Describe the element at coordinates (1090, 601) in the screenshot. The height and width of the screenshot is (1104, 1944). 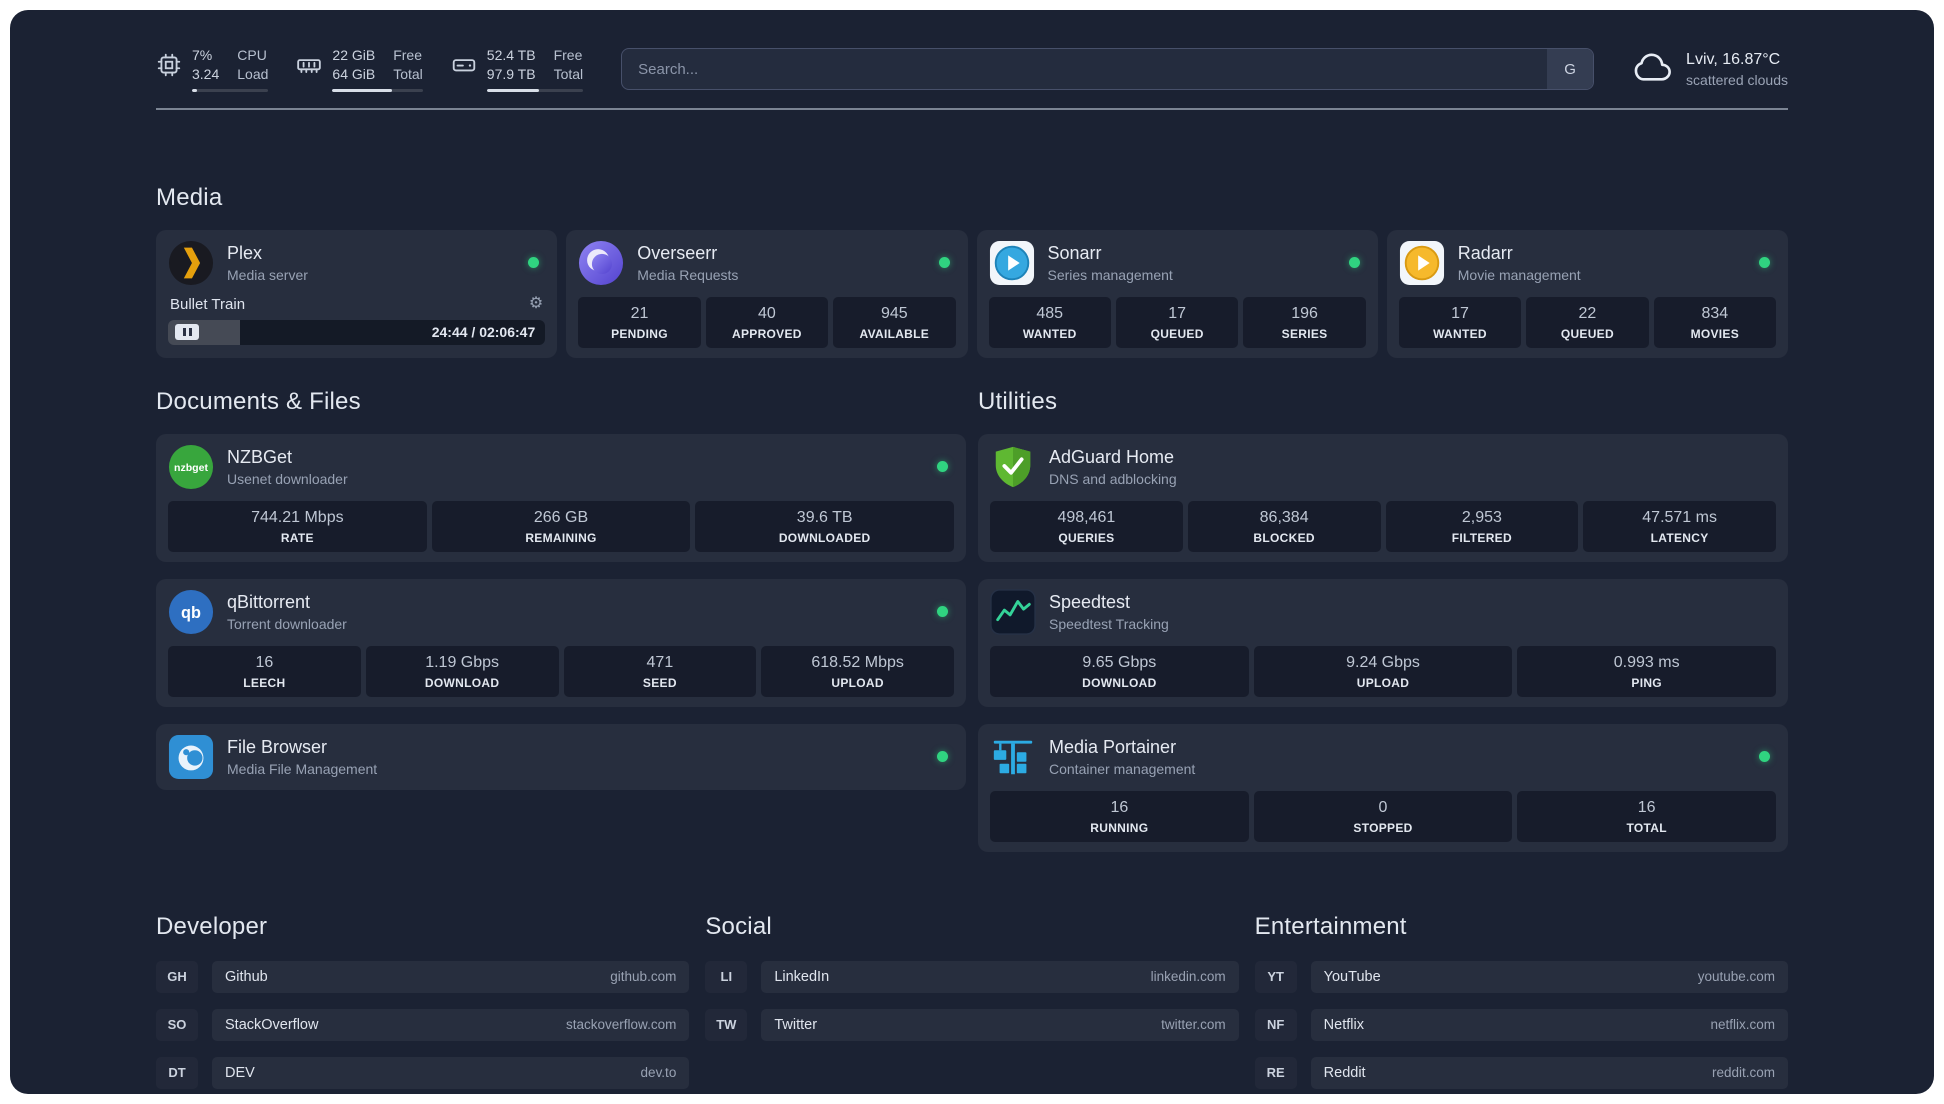
I see `service-name: Speedtest` at that location.